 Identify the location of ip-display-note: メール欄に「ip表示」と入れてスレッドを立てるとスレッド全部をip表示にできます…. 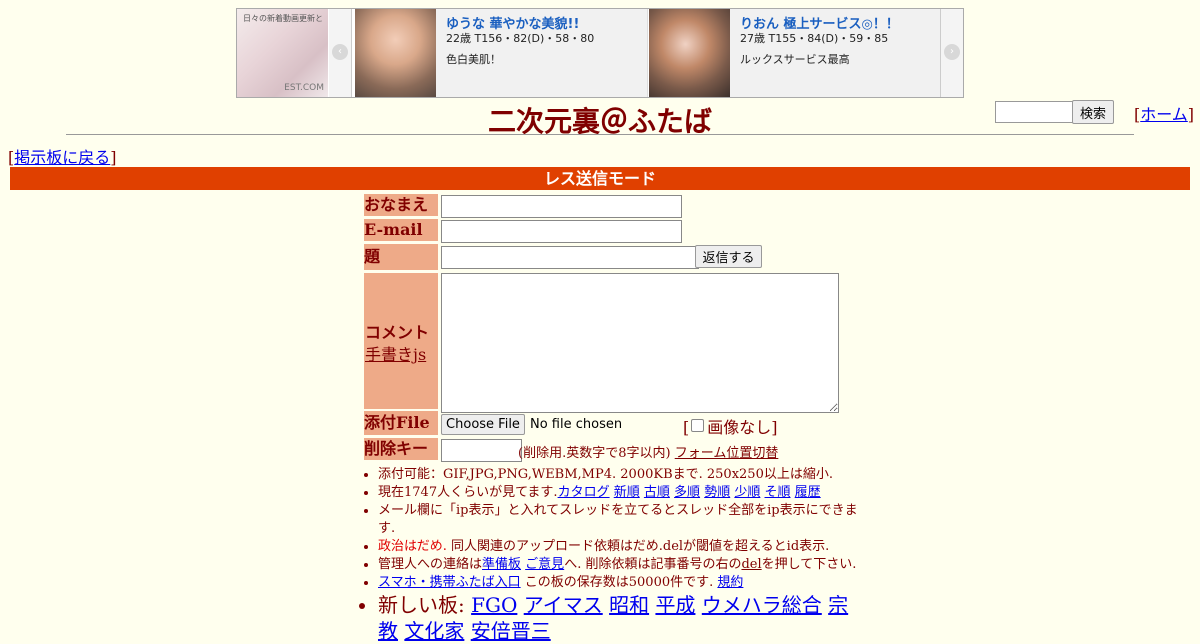
(618, 519).